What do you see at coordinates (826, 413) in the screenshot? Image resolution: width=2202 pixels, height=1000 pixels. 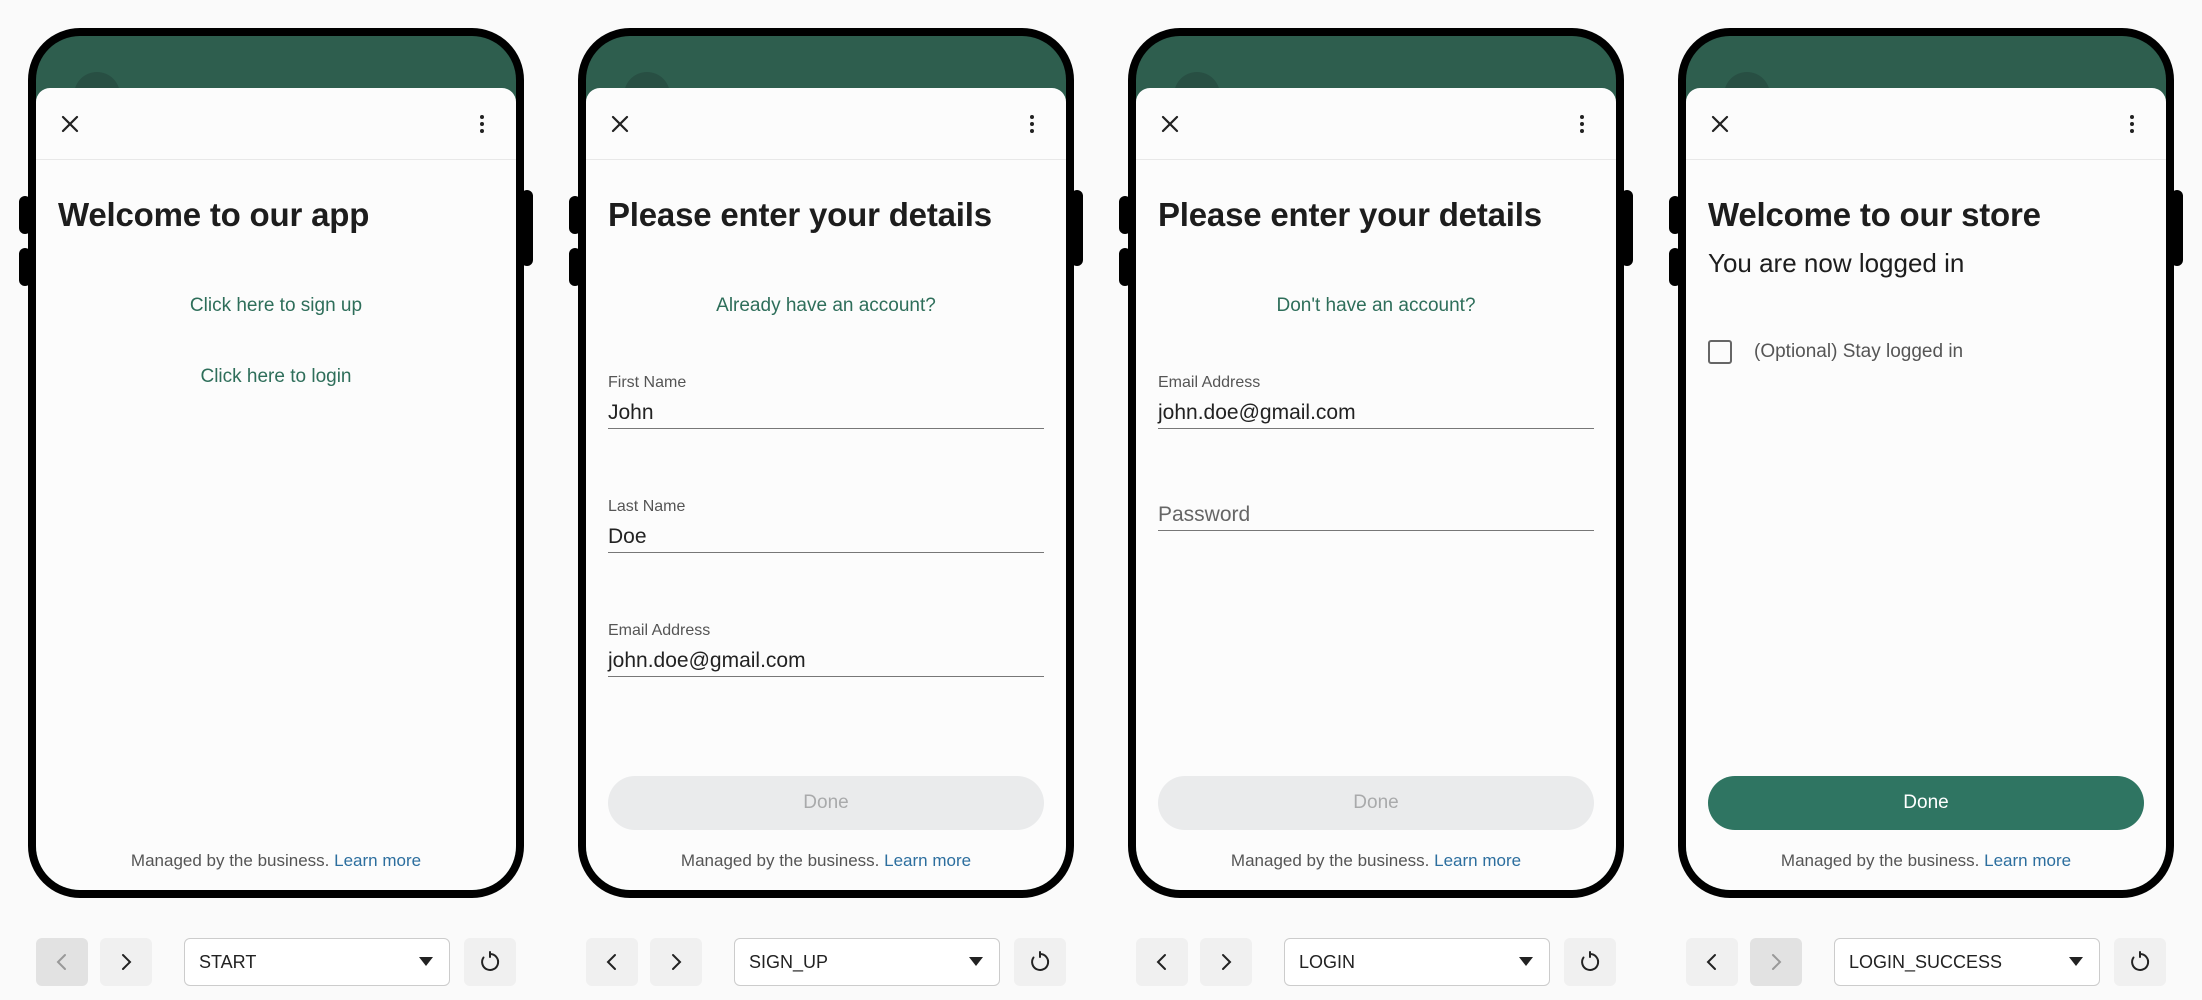 I see `field-value: John` at bounding box center [826, 413].